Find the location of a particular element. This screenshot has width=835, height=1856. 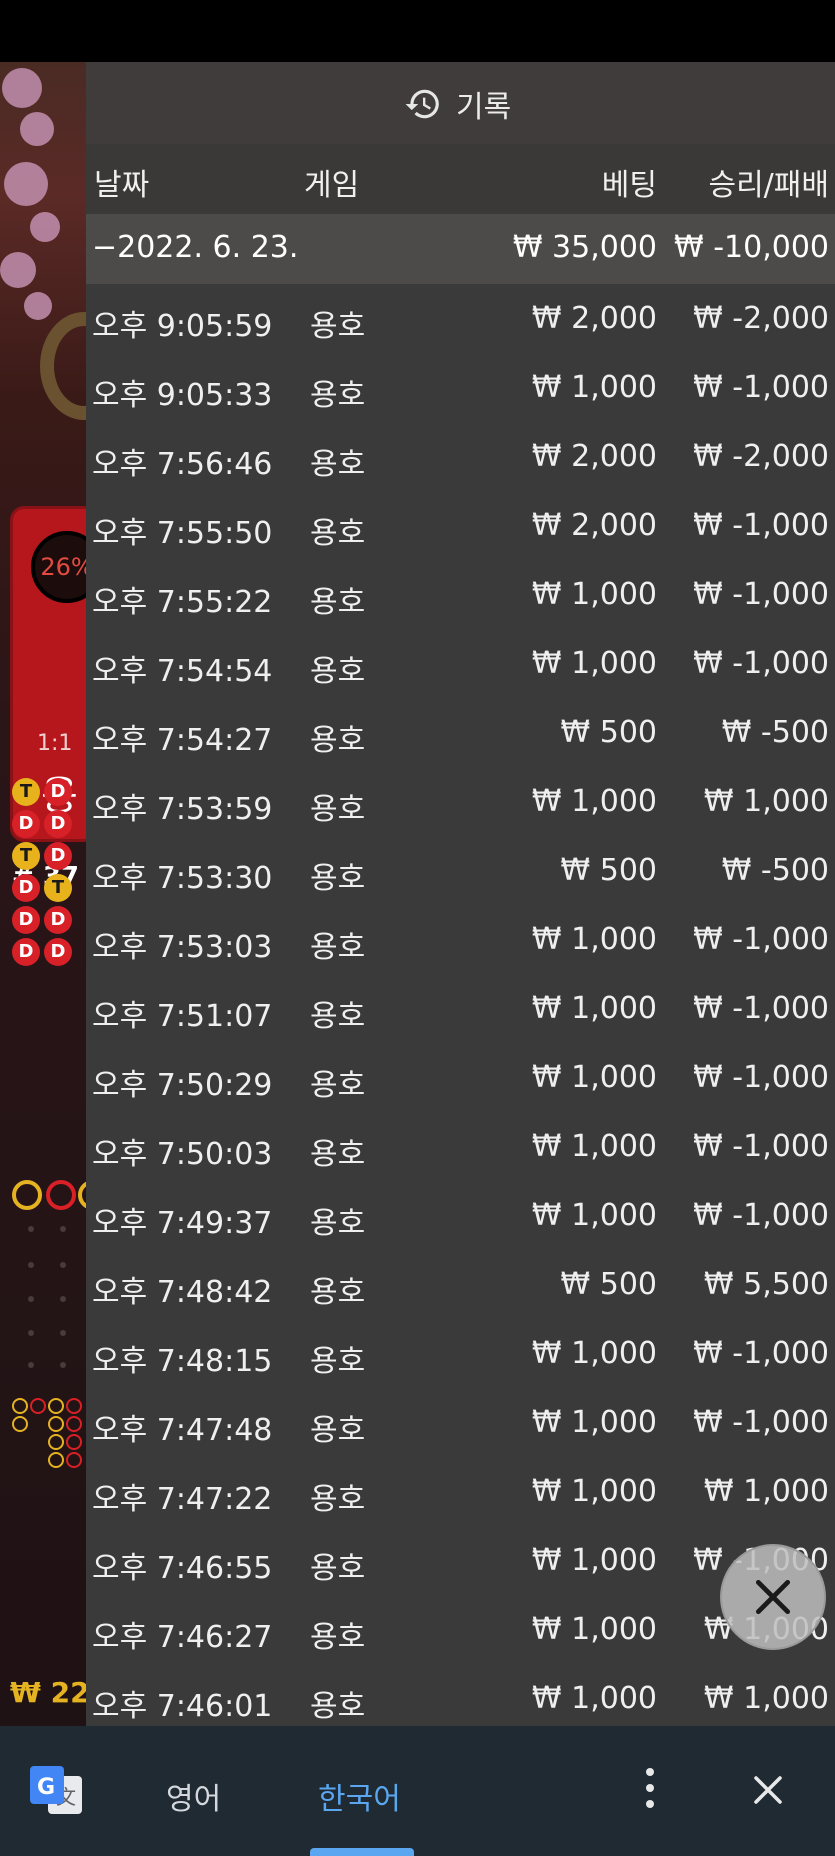

history-row: 오후 7:46:01 용호 ₩ 1,000 ₩ 1,000 is located at coordinates (460, 1695).